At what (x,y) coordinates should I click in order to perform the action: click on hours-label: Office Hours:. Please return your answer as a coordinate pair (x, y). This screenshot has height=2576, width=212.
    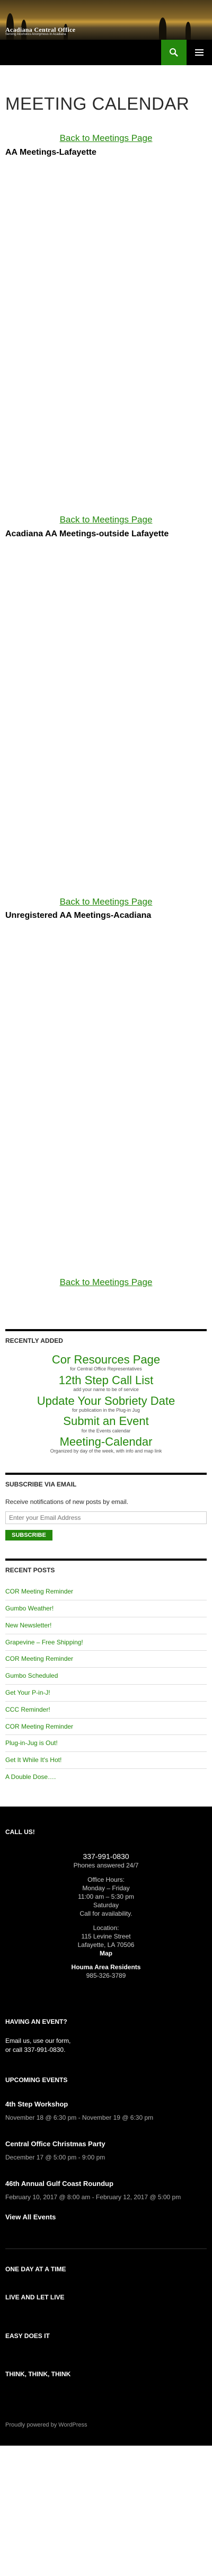
    Looking at the image, I should click on (106, 1879).